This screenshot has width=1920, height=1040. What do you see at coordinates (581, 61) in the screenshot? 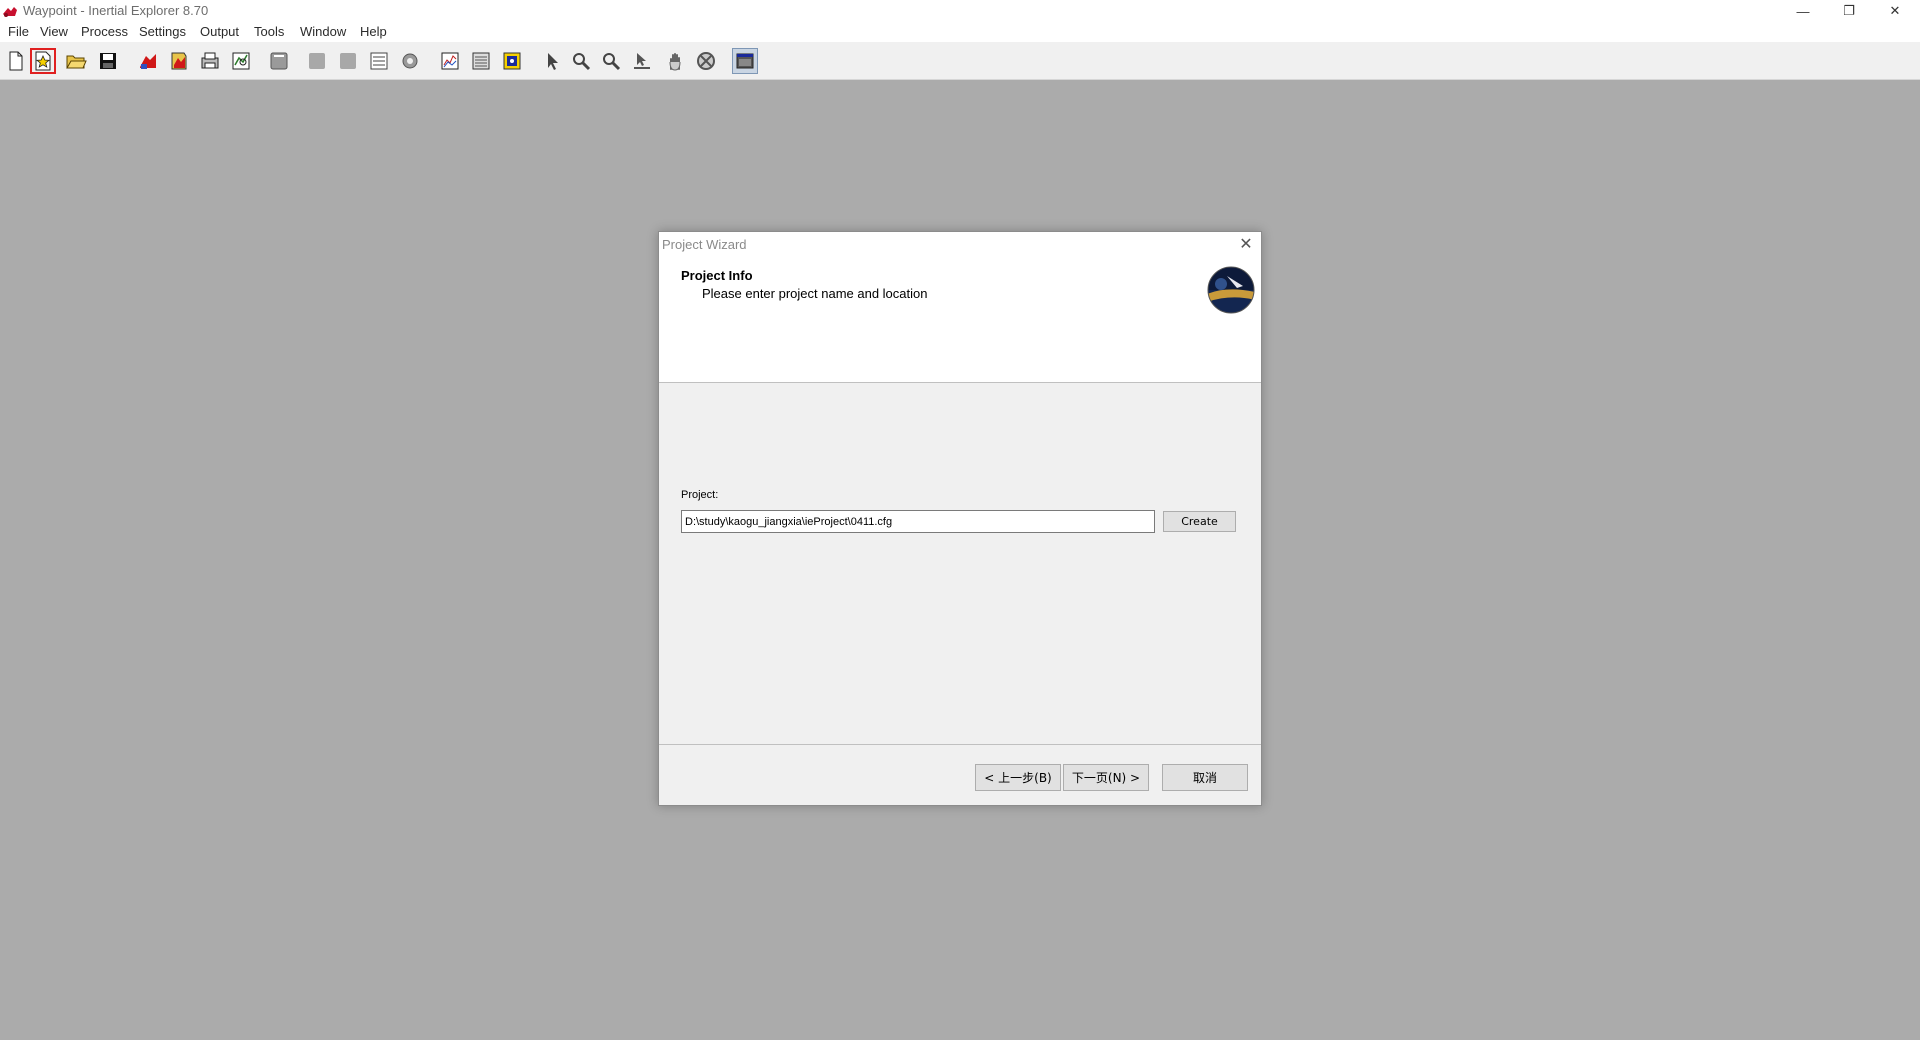
I see `zoom-in-icon` at bounding box center [581, 61].